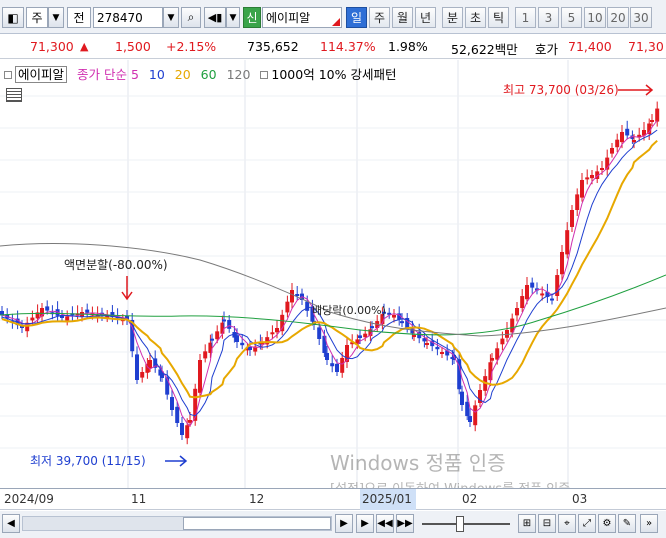 This screenshot has height=538, width=666. I want to click on scroll-left-icon: ◀, so click(11, 523).